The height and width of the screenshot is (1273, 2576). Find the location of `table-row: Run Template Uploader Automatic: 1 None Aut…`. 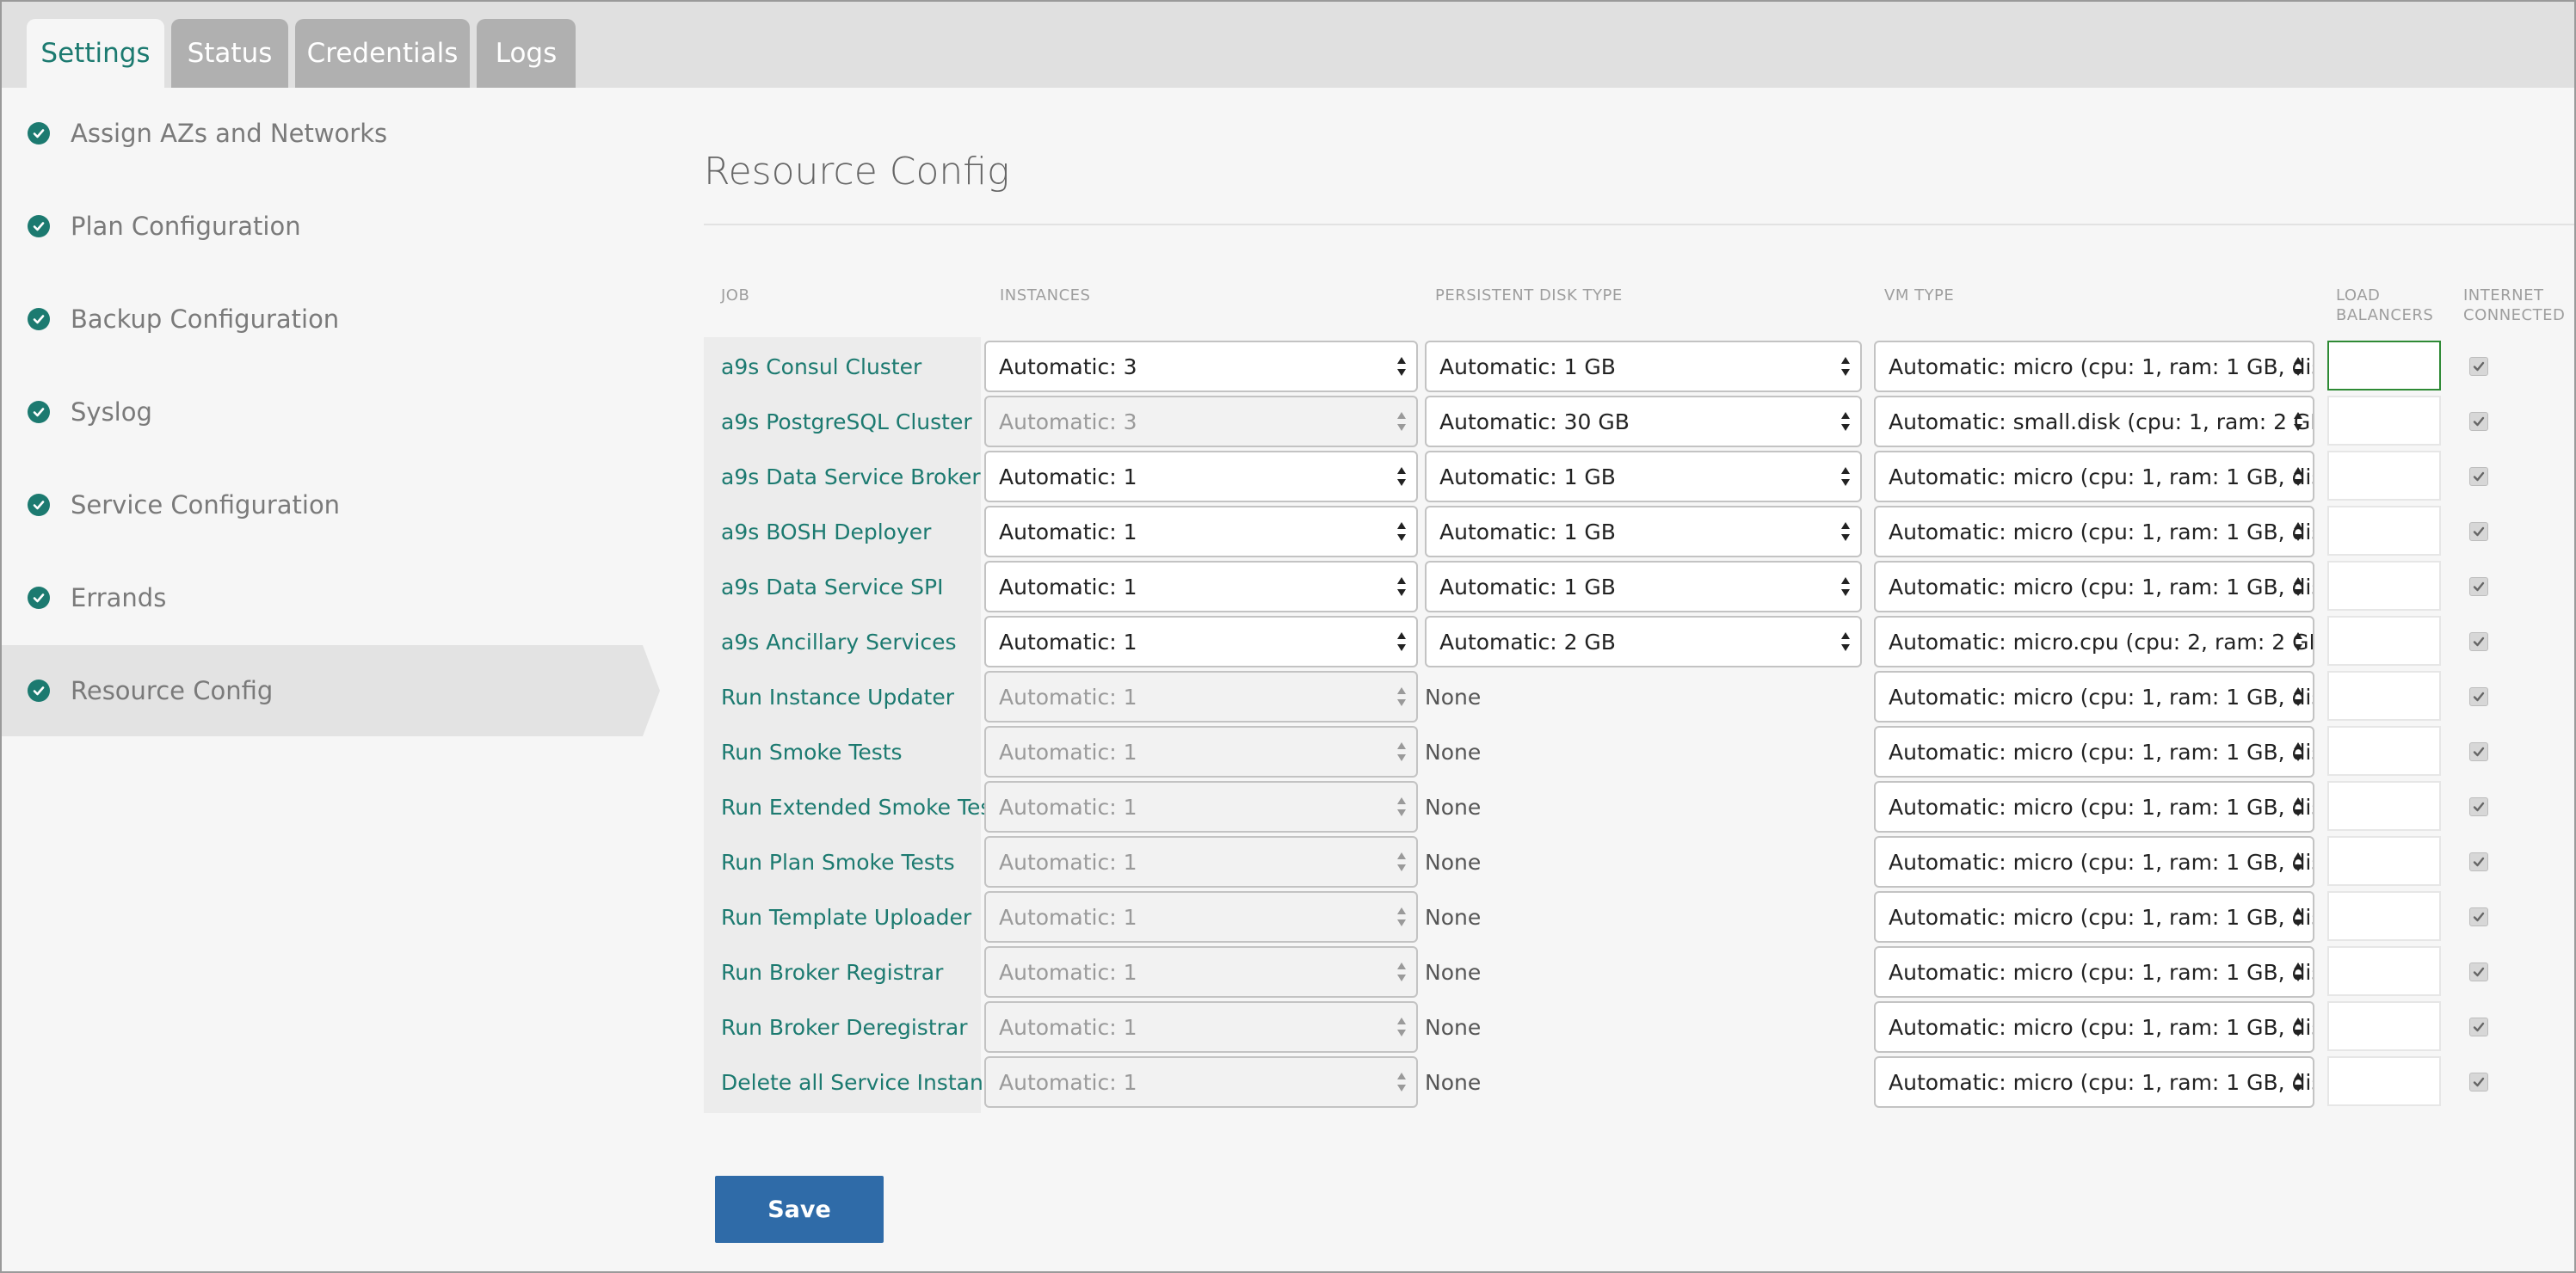

table-row: Run Template Uploader Automatic: 1 None Aut… is located at coordinates (1288, 917).